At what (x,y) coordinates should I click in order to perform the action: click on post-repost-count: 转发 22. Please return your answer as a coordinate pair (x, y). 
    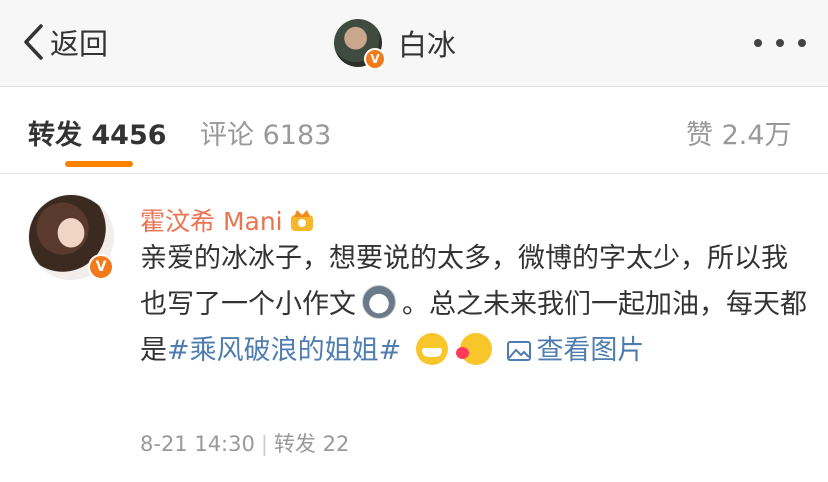
    Looking at the image, I should click on (311, 444).